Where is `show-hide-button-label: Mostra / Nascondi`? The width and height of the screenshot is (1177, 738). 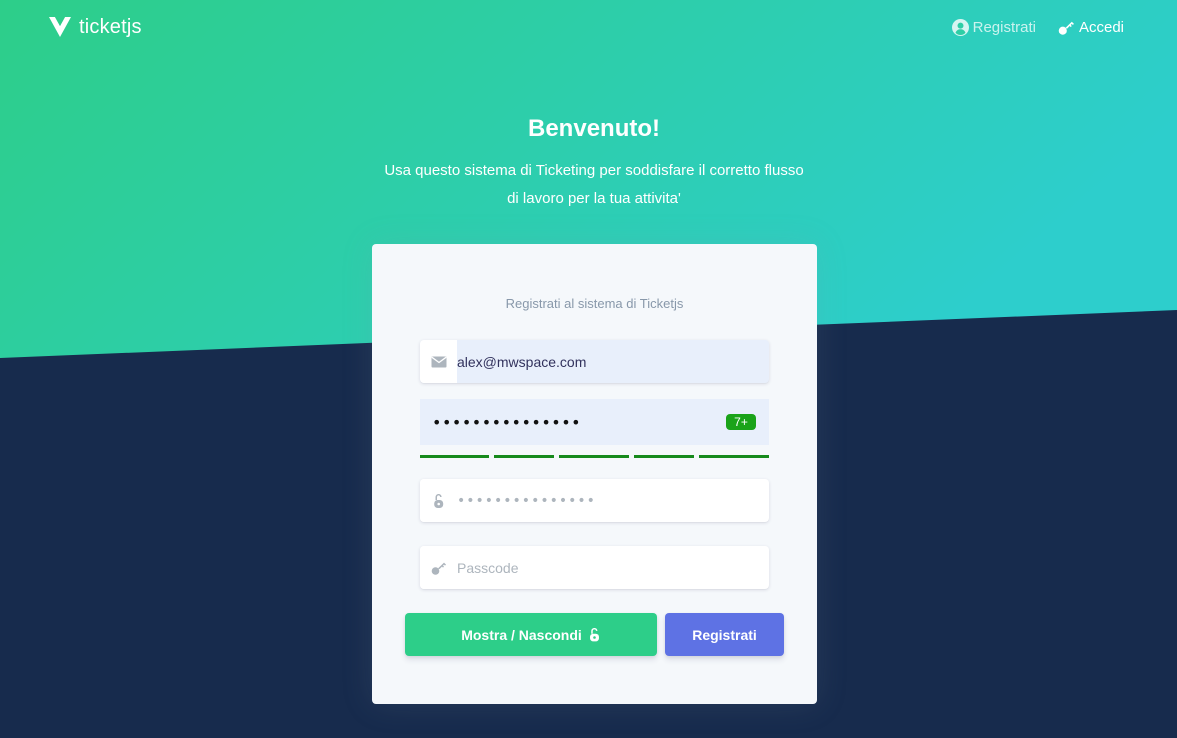 show-hide-button-label: Mostra / Nascondi is located at coordinates (521, 634).